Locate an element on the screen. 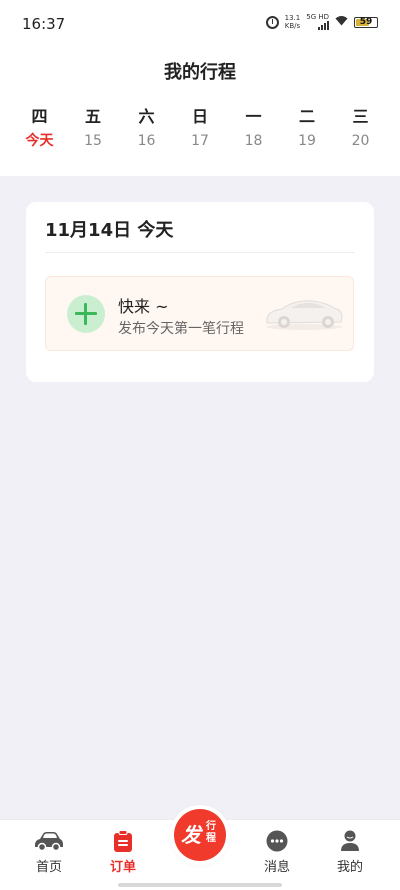  plus-icon is located at coordinates (86, 314).